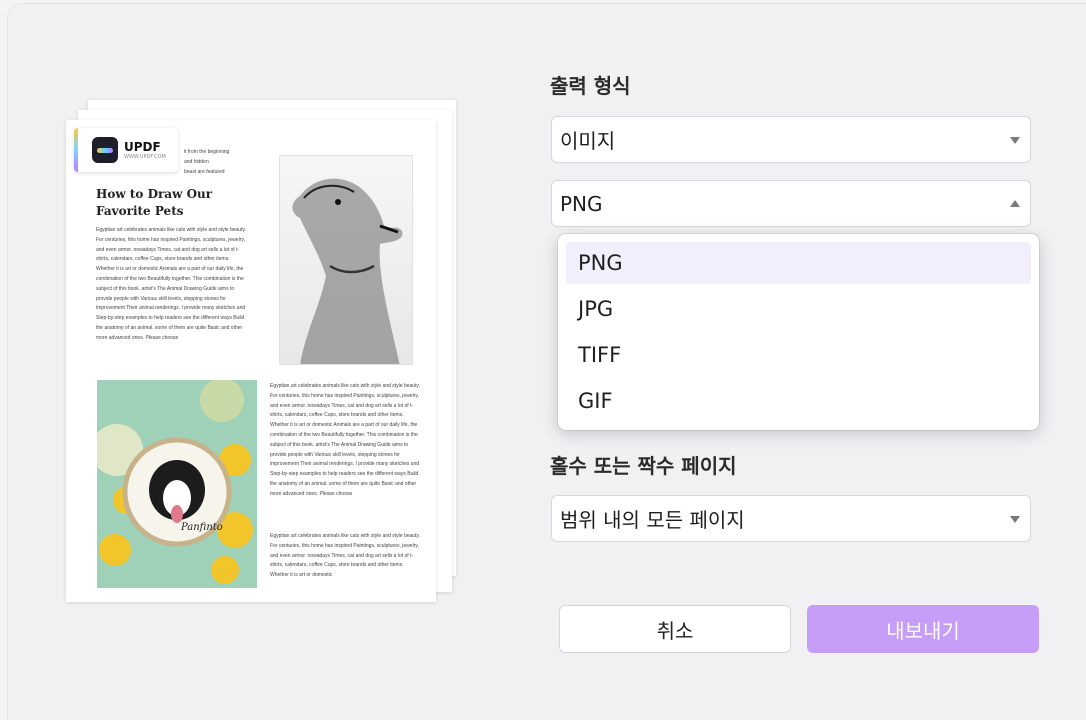 This screenshot has height=720, width=1086. Describe the element at coordinates (798, 401) in the screenshot. I see `dropdown-option-gif: GIF` at that location.